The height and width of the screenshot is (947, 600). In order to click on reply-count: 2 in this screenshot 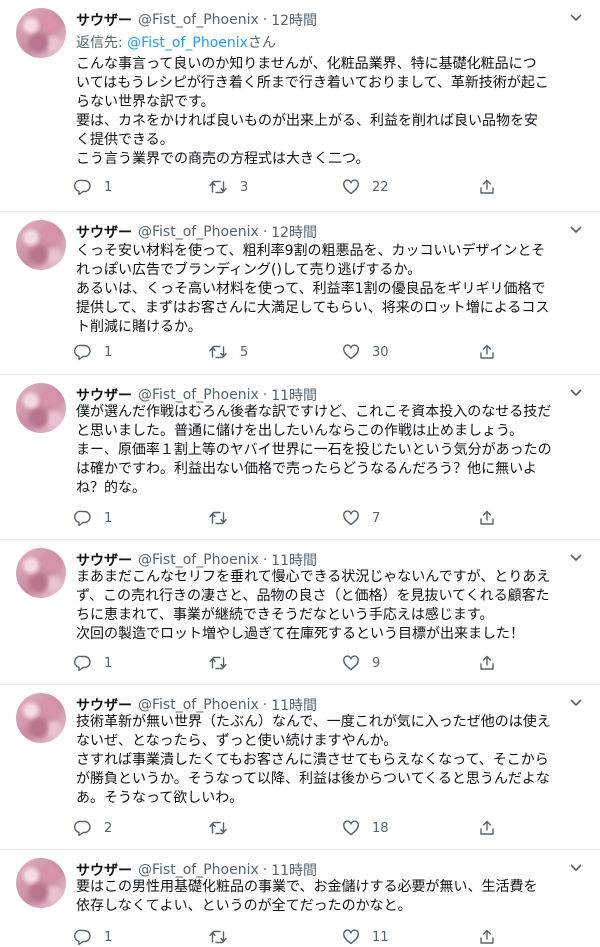, I will do `click(108, 828)`.